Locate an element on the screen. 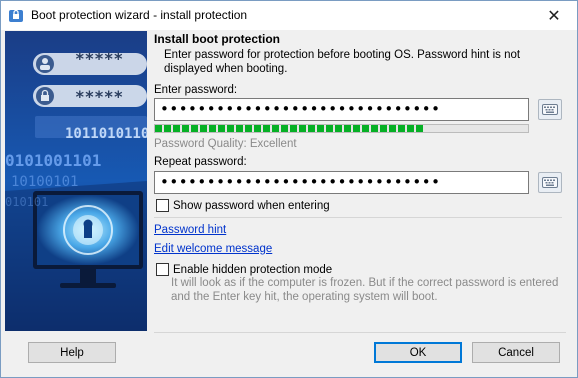 The height and width of the screenshot is (378, 578). keyboard-button is located at coordinates (550, 109).